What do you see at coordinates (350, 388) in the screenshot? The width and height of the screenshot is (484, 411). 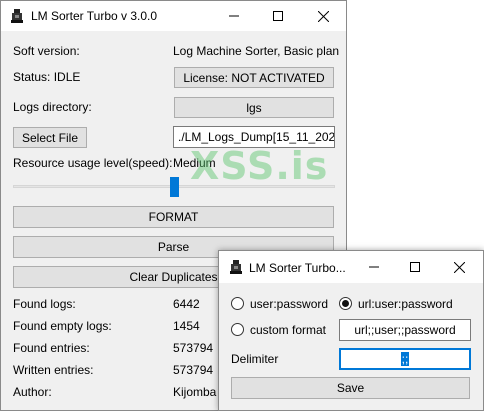 I see `save-button: Save` at bounding box center [350, 388].